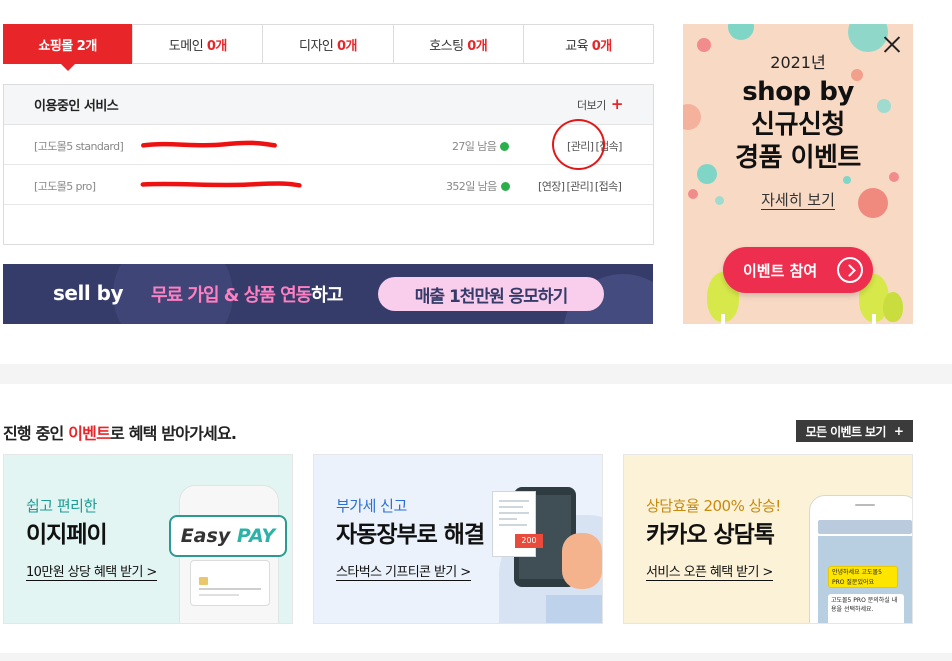  I want to click on service-links: [연장] [관리] [접속], so click(580, 186).